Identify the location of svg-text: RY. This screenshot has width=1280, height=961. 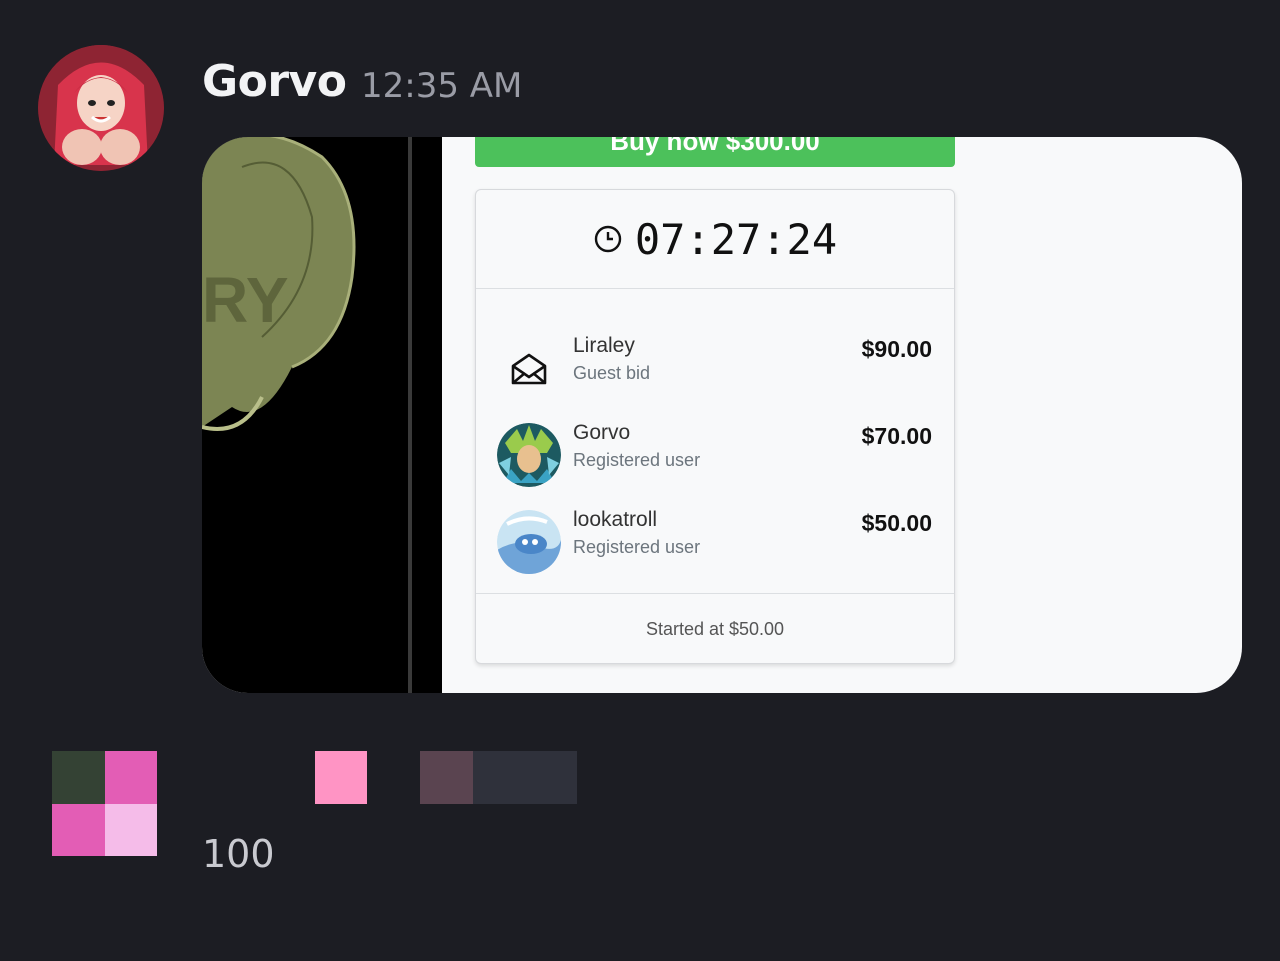
(245, 300).